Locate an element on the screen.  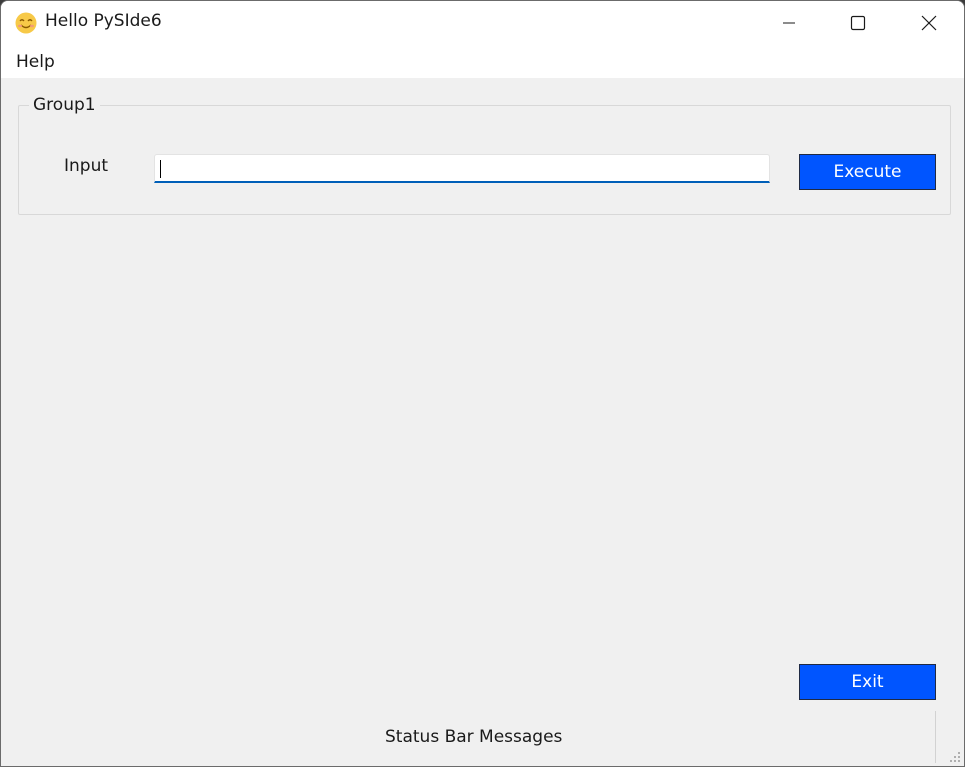
maximize-button is located at coordinates (858, 23).